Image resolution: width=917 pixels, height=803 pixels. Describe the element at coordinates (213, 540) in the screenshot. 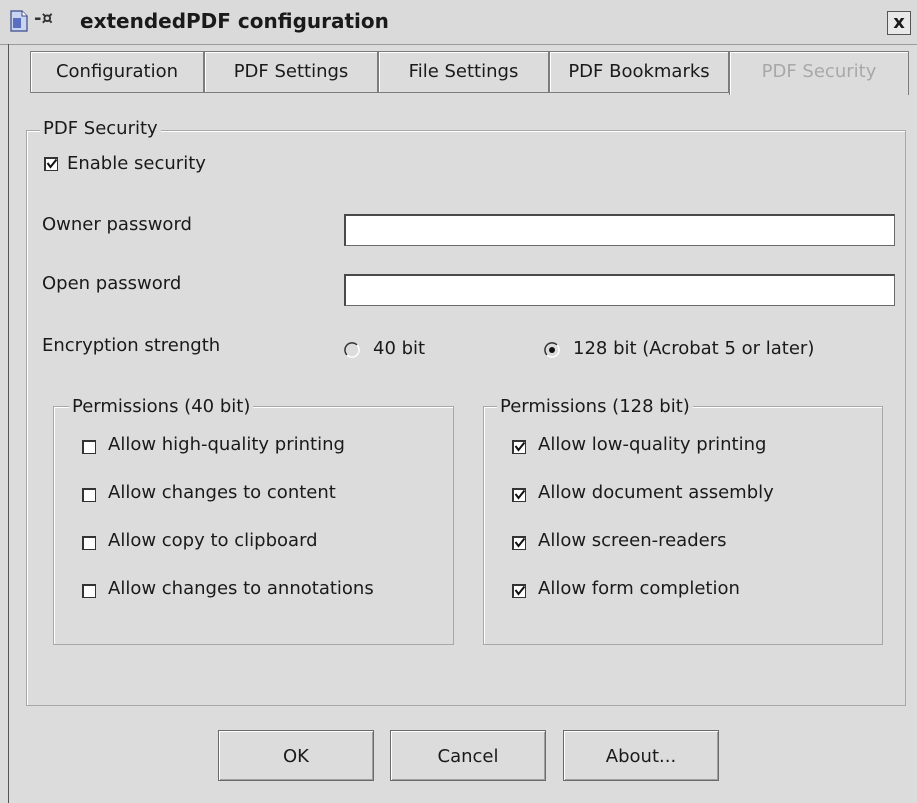

I see `perm40-label: Allow copy to clipboard` at that location.